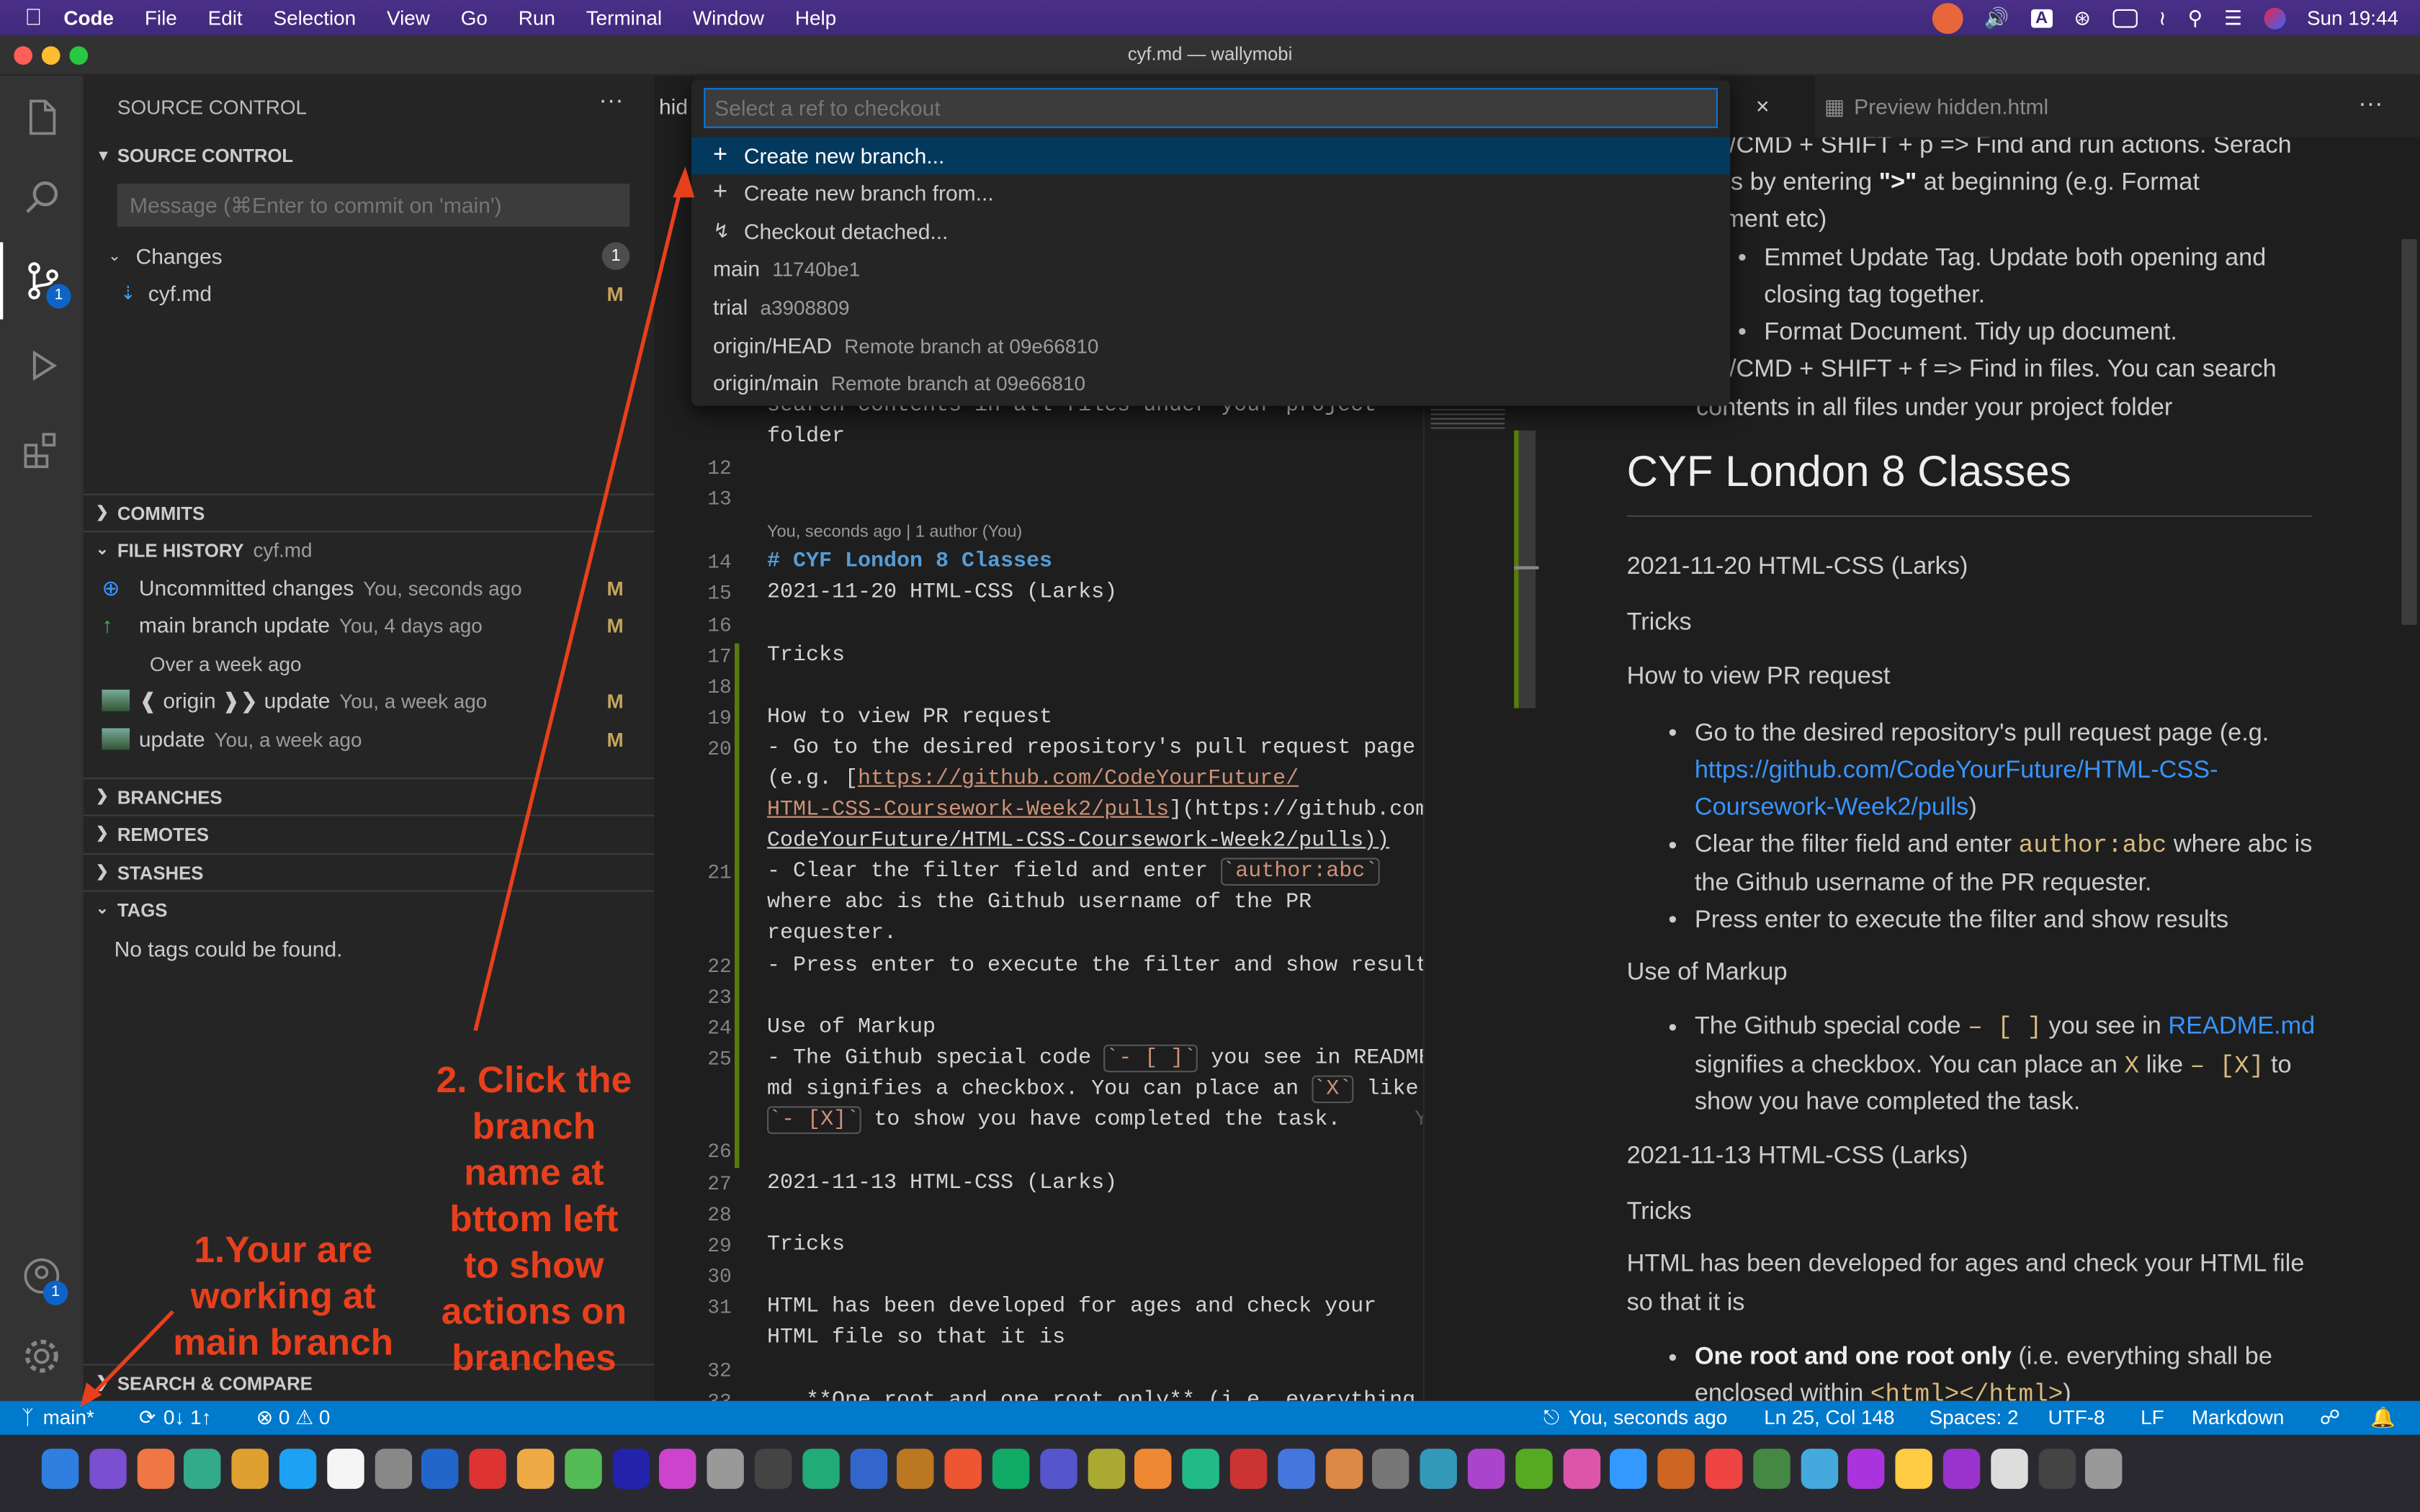  I want to click on wifi-icon: ≀, so click(2162, 18).